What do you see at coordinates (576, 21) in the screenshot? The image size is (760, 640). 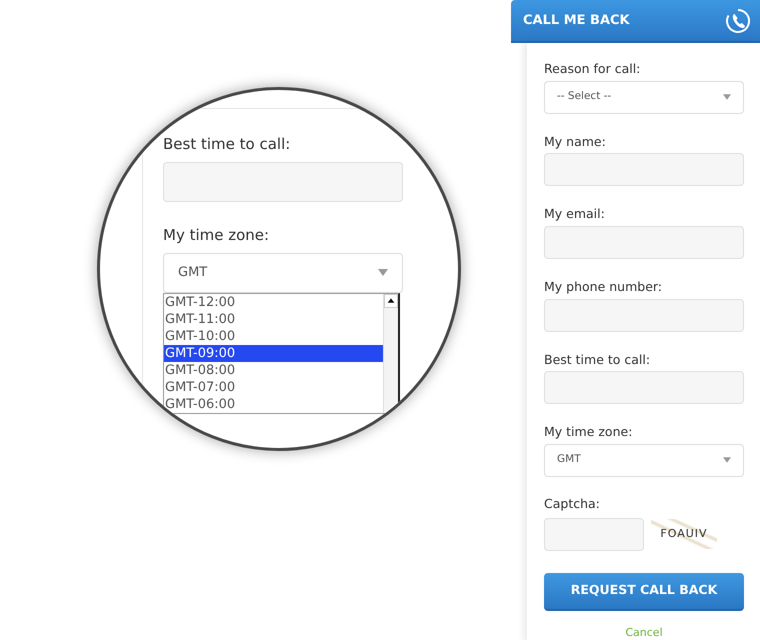 I see `panel-title: CALL ME BACK` at bounding box center [576, 21].